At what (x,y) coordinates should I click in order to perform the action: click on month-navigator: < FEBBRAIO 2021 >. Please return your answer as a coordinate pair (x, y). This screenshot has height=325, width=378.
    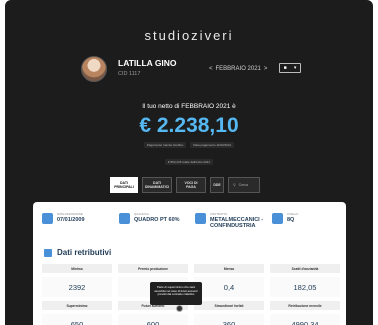
    Looking at the image, I should click on (238, 69).